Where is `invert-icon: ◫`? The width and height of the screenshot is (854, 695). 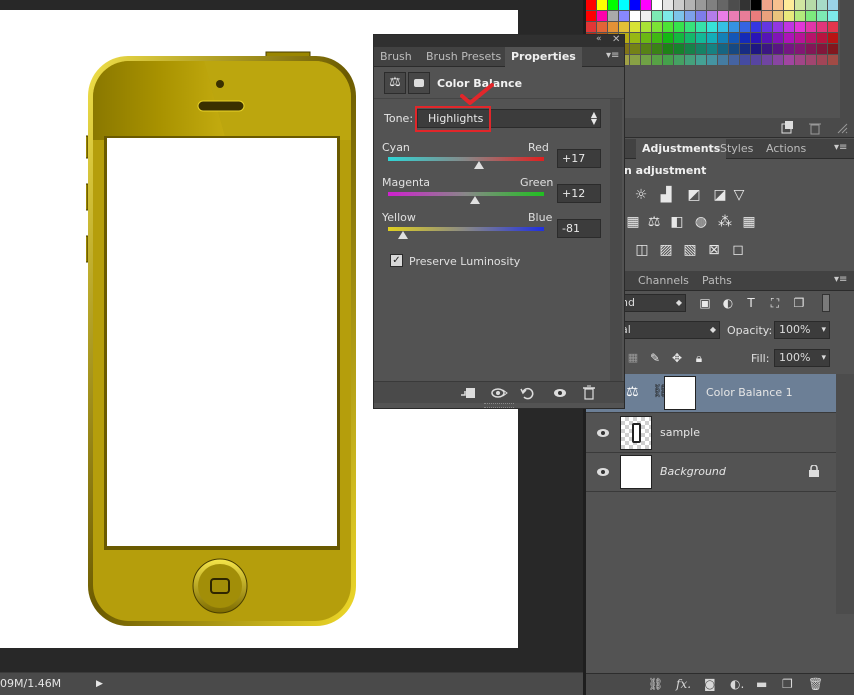
invert-icon: ◫ is located at coordinates (642, 250).